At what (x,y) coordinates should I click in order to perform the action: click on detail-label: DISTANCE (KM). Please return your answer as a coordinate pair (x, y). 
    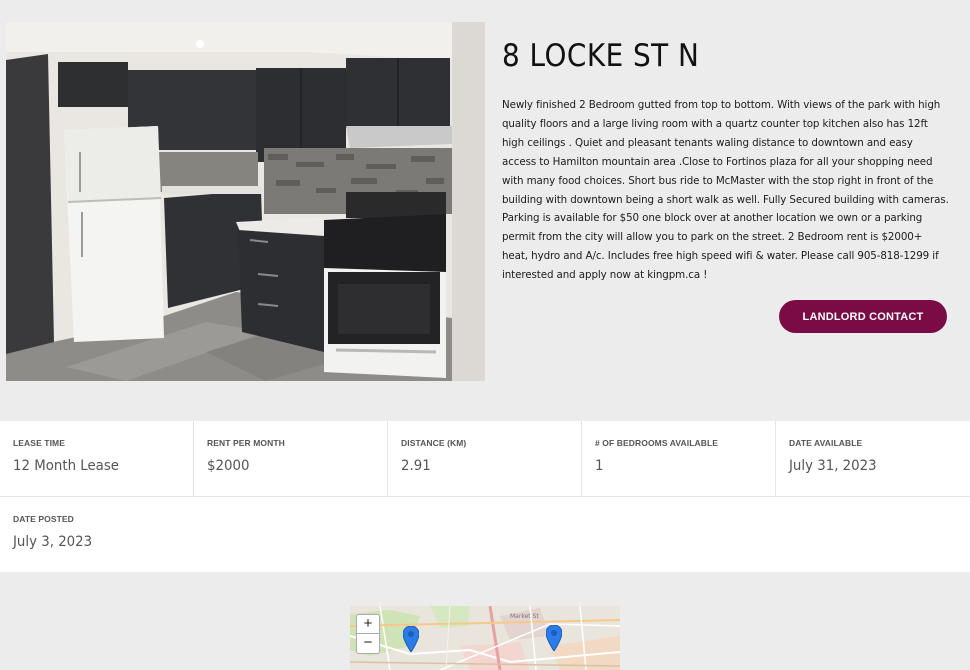
    Looking at the image, I should click on (434, 443).